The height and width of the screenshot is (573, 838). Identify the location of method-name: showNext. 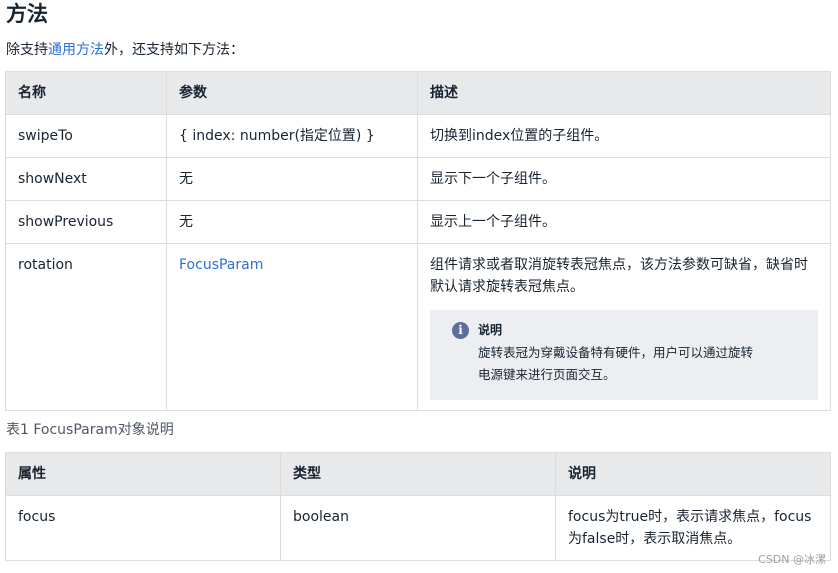
(86, 179).